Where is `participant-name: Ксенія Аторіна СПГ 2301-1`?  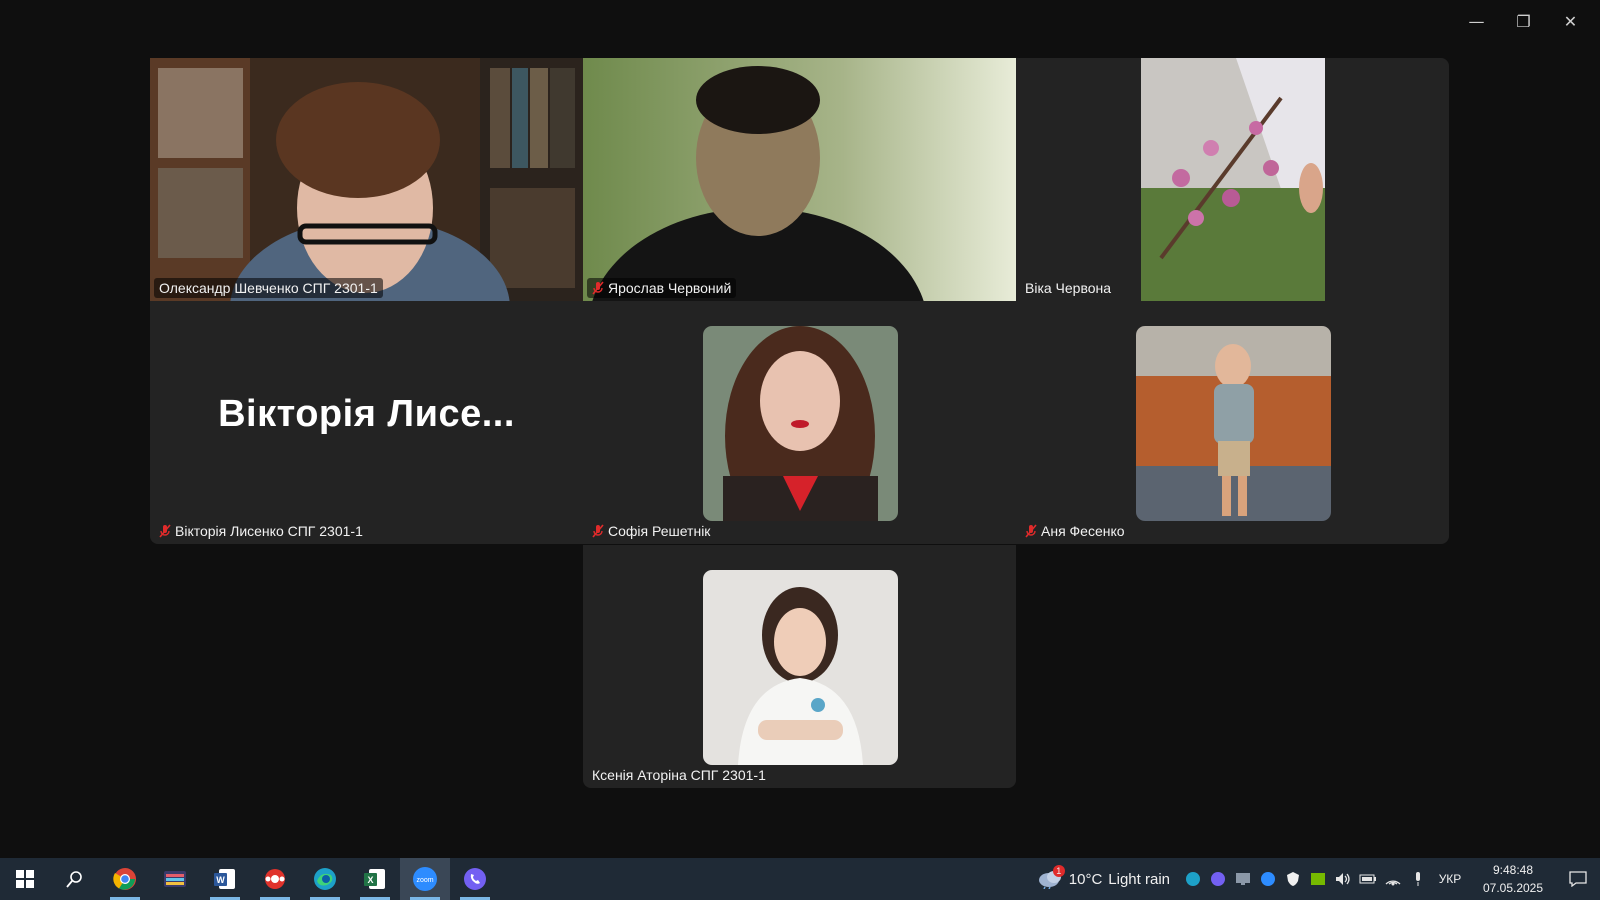
participant-name: Ксенія Аторіна СПГ 2301-1 is located at coordinates (679, 775).